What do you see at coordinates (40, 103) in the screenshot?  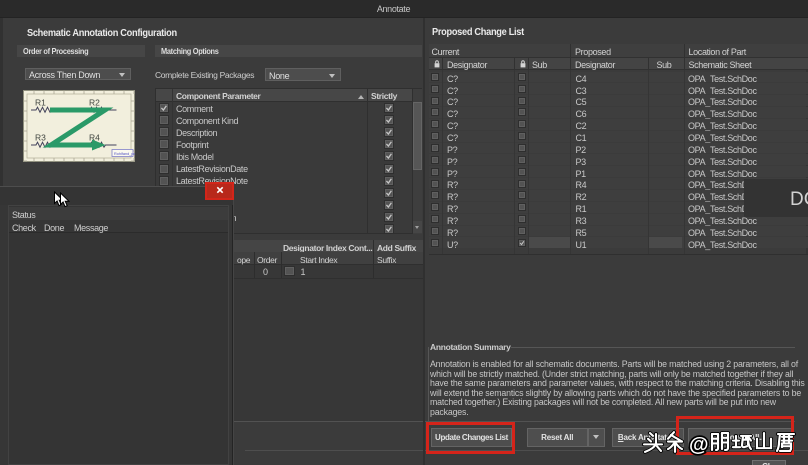 I see `svg-text: R1` at bounding box center [40, 103].